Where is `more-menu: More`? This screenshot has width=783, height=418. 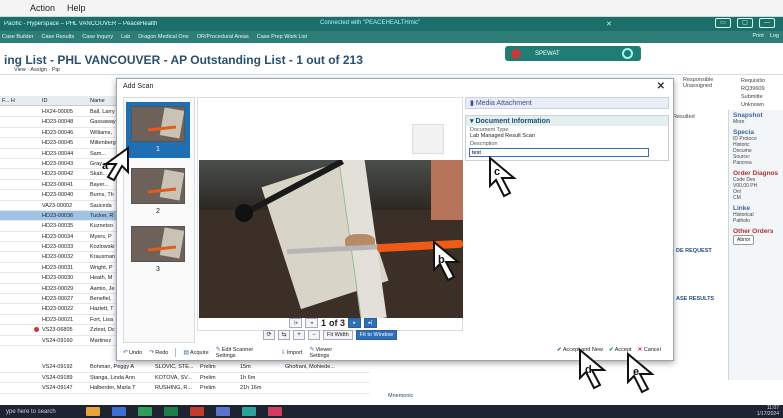
more-menu: More is located at coordinates (757, 122).